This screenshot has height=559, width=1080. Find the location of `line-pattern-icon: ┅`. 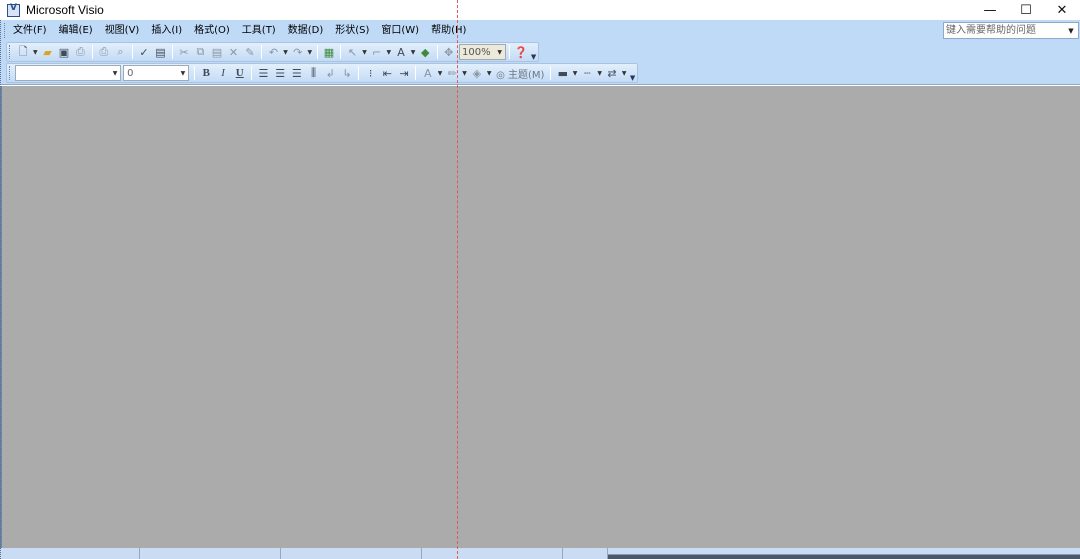

line-pattern-icon: ┅ is located at coordinates (587, 73).